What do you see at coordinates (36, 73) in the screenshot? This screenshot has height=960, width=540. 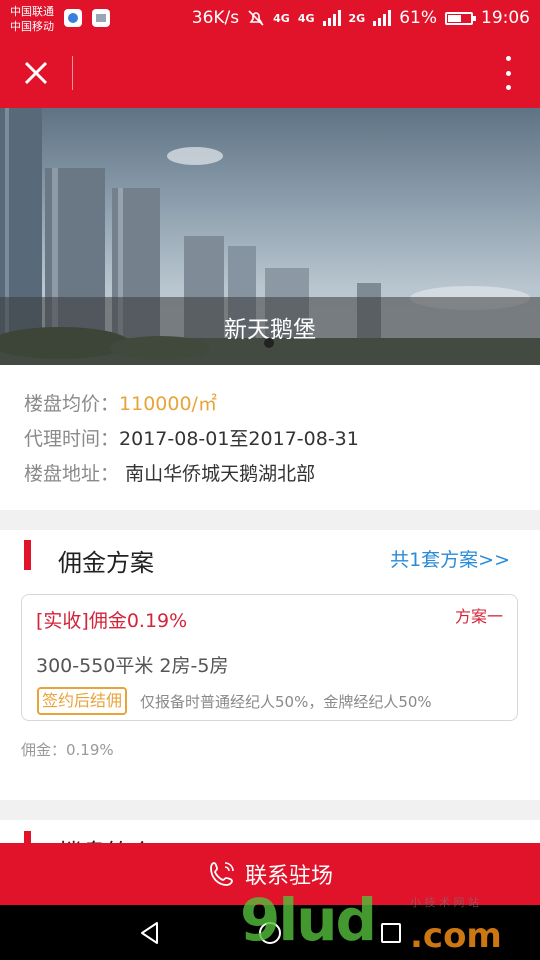 I see `close-icon` at bounding box center [36, 73].